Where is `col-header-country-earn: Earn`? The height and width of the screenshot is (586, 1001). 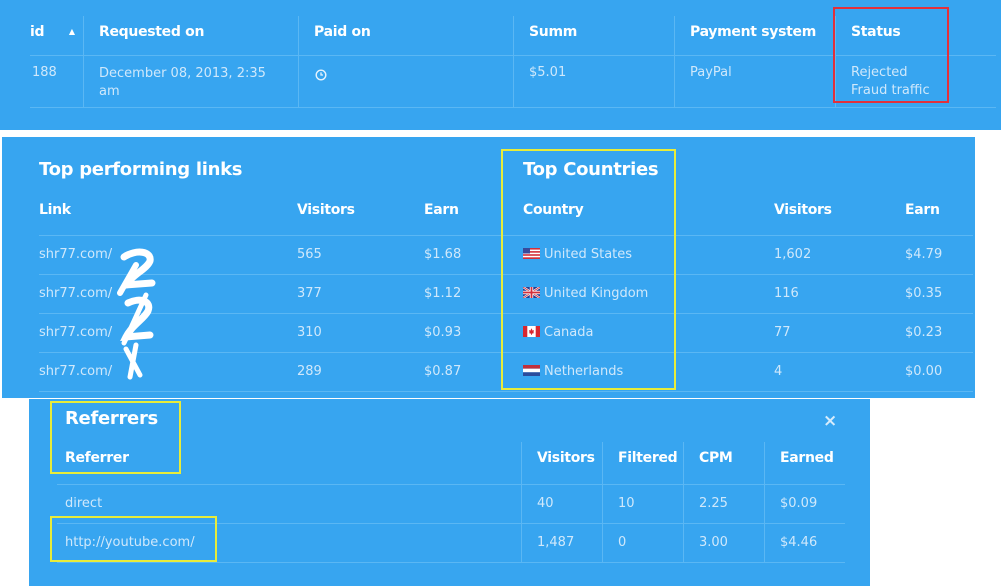 col-header-country-earn: Earn is located at coordinates (922, 210).